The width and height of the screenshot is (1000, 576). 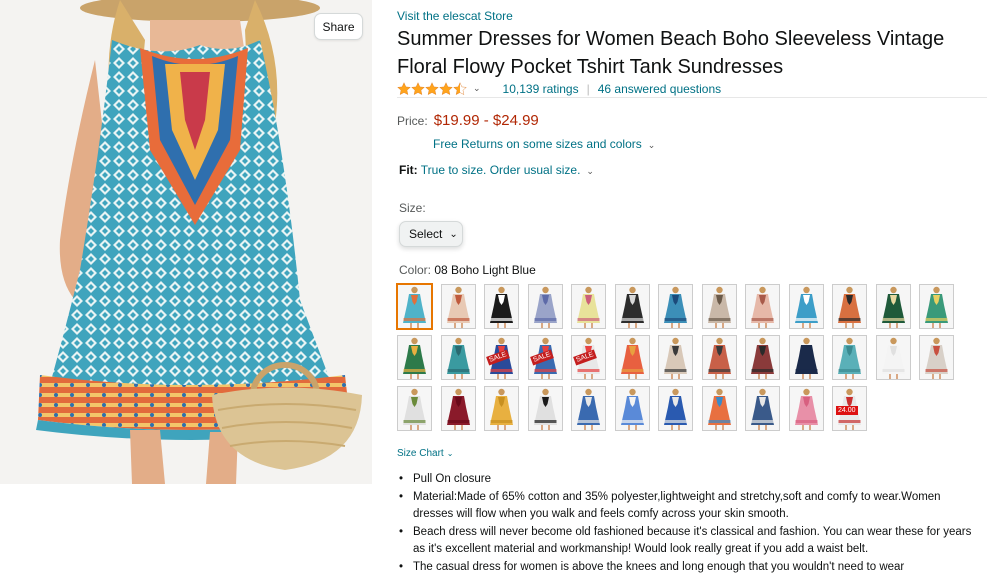 I want to click on price-row: Price: $19.99 - $24.99, so click(x=468, y=120).